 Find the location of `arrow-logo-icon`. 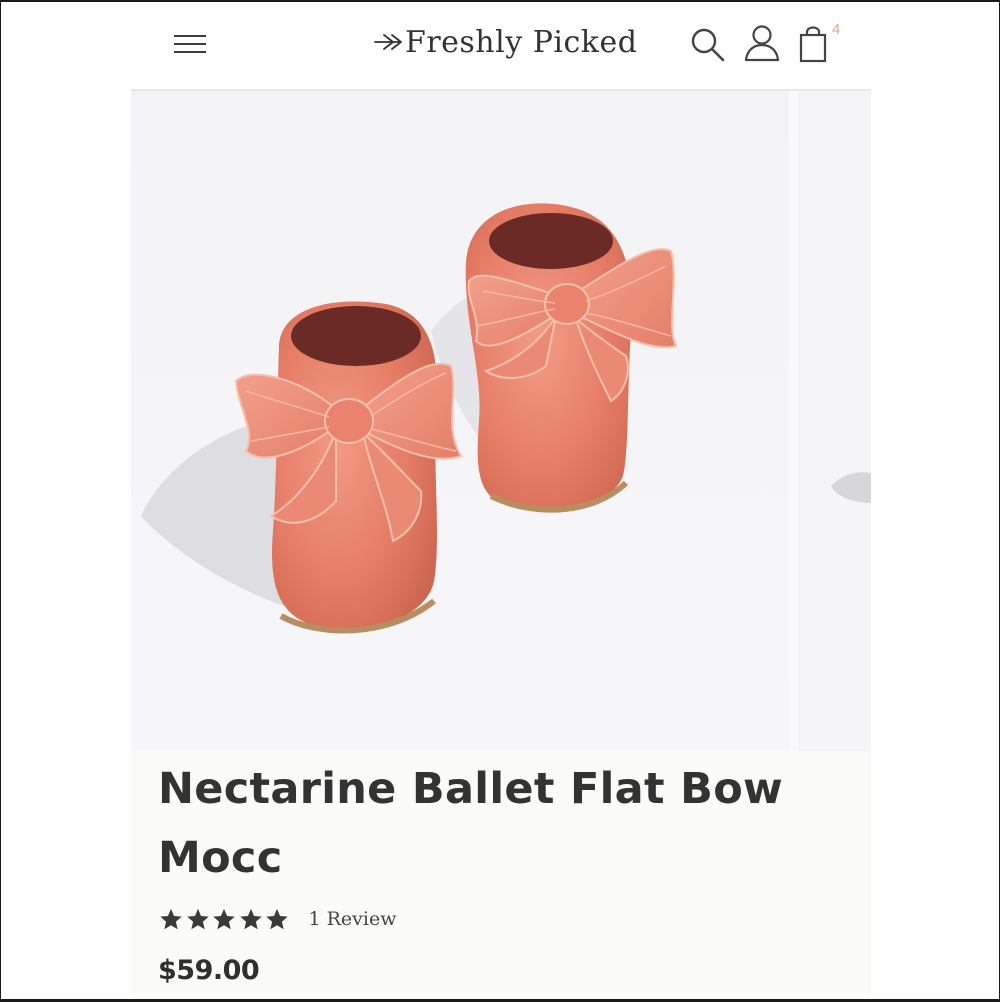

arrow-logo-icon is located at coordinates (388, 42).